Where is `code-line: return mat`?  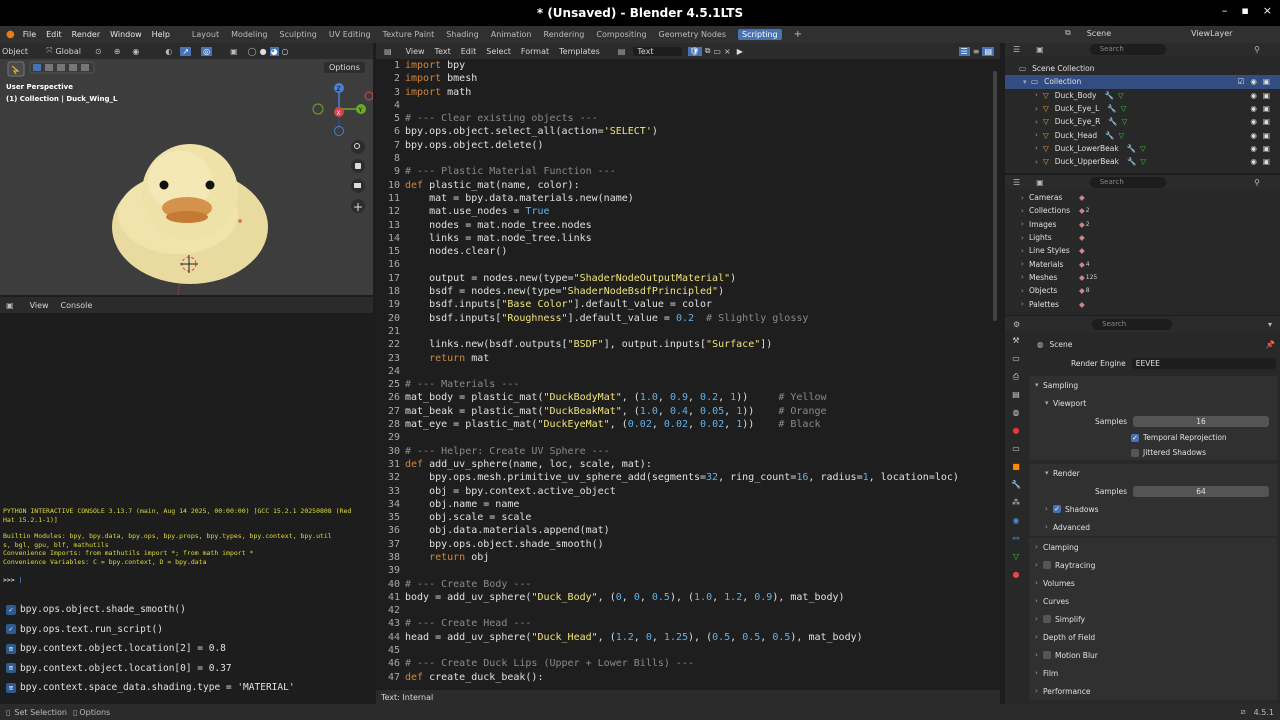
code-line: return mat is located at coordinates (700, 358).